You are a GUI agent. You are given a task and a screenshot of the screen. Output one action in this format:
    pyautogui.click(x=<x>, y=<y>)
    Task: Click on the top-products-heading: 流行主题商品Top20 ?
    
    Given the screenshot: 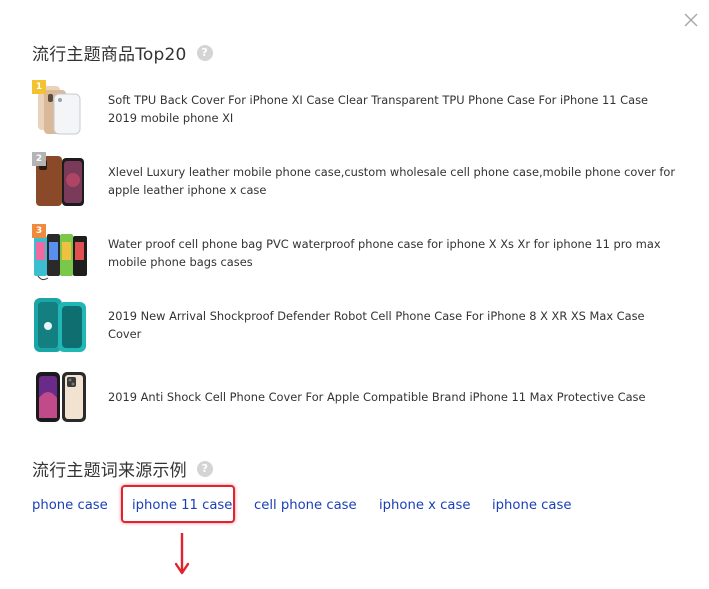 What is the action you would take?
    pyautogui.click(x=122, y=52)
    